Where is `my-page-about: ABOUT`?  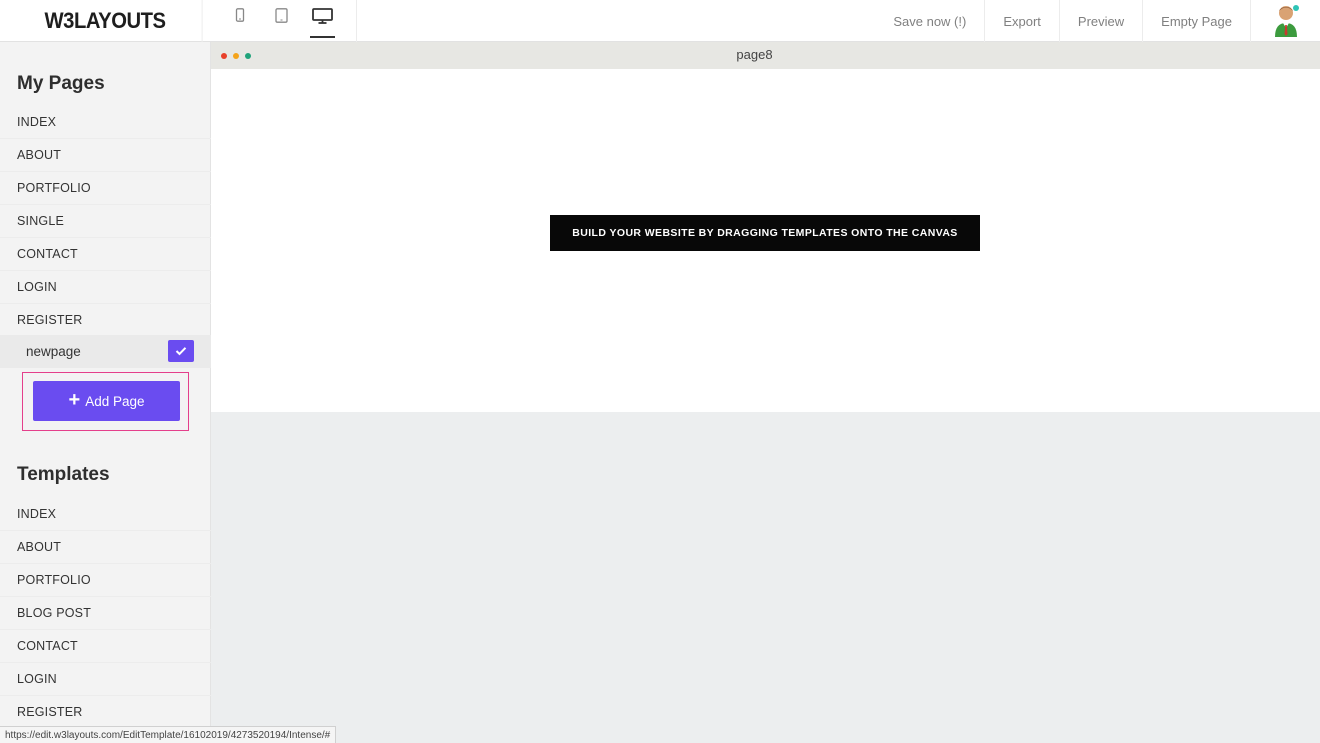 my-page-about: ABOUT is located at coordinates (105, 155).